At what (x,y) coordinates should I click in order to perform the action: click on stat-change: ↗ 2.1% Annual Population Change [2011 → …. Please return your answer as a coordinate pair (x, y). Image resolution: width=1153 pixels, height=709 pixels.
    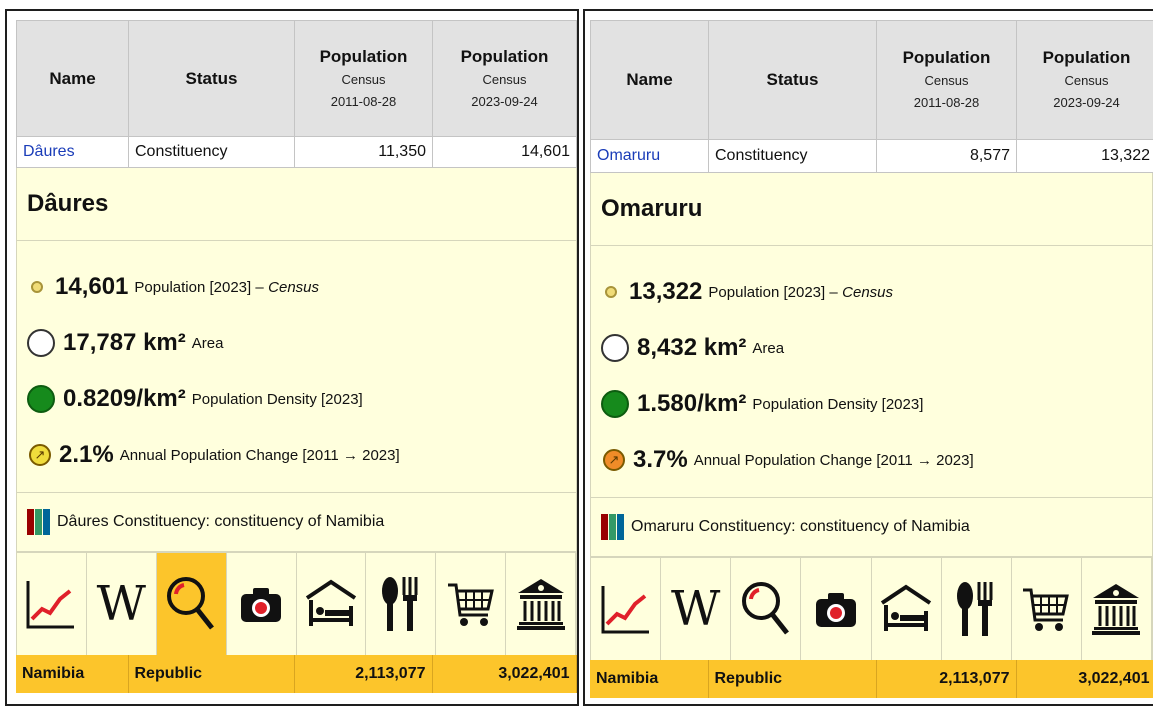
    Looking at the image, I should click on (301, 455).